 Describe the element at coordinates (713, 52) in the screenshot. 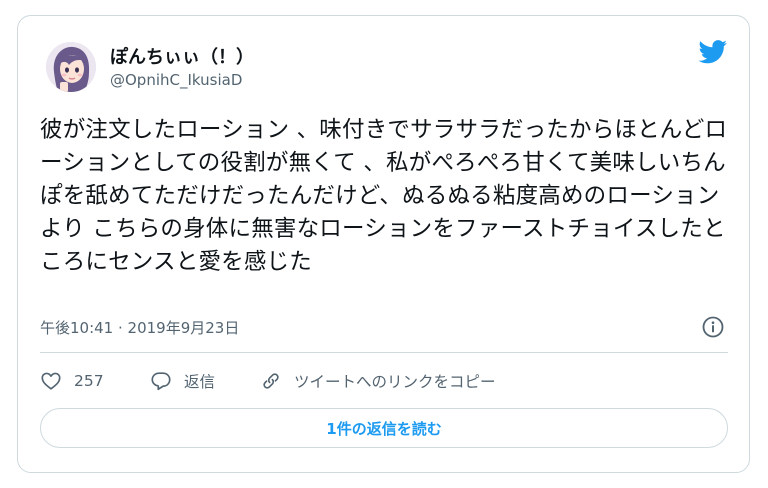

I see `twitter-bird-icon` at that location.